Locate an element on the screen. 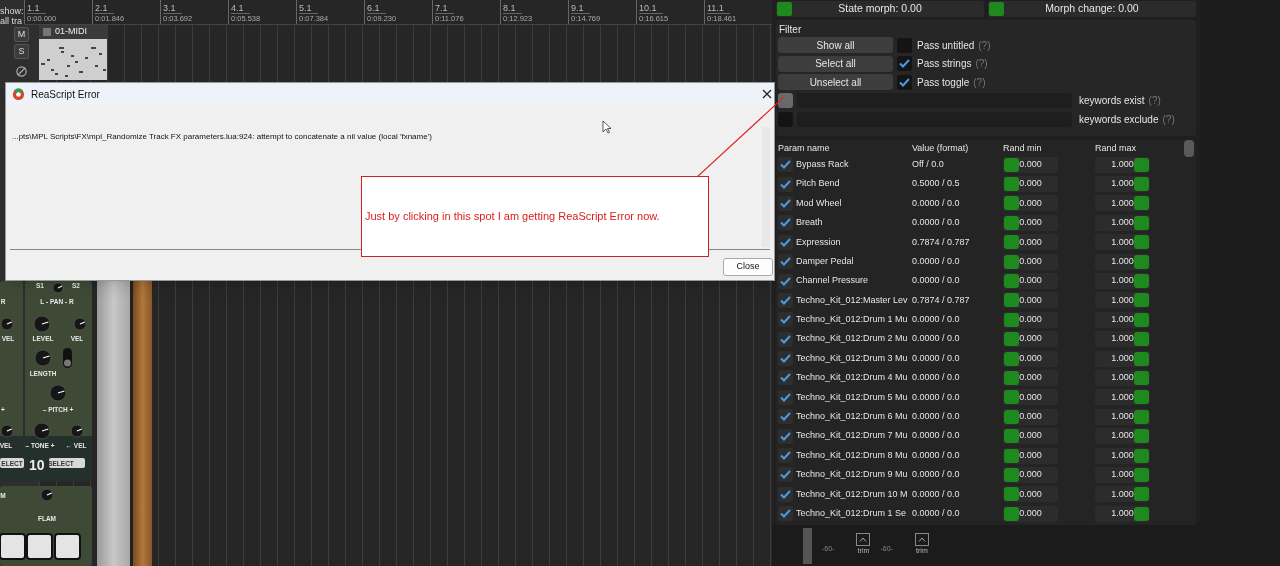 Image resolution: width=1280 pixels, height=566 pixels. close-icon is located at coordinates (767, 94).